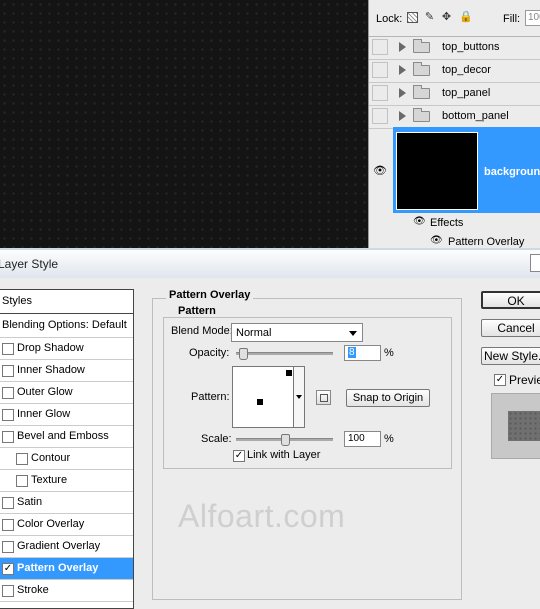 This screenshot has height=609, width=540. What do you see at coordinates (50, 348) in the screenshot?
I see `style-item-label: Drop Shadow` at bounding box center [50, 348].